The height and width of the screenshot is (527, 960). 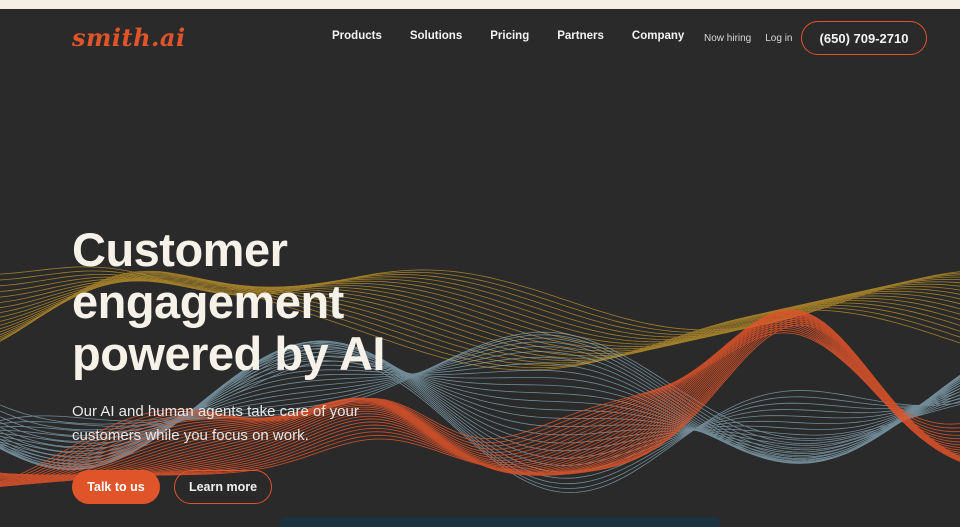 What do you see at coordinates (480, 4) in the screenshot?
I see `top-announcement-strip` at bounding box center [480, 4].